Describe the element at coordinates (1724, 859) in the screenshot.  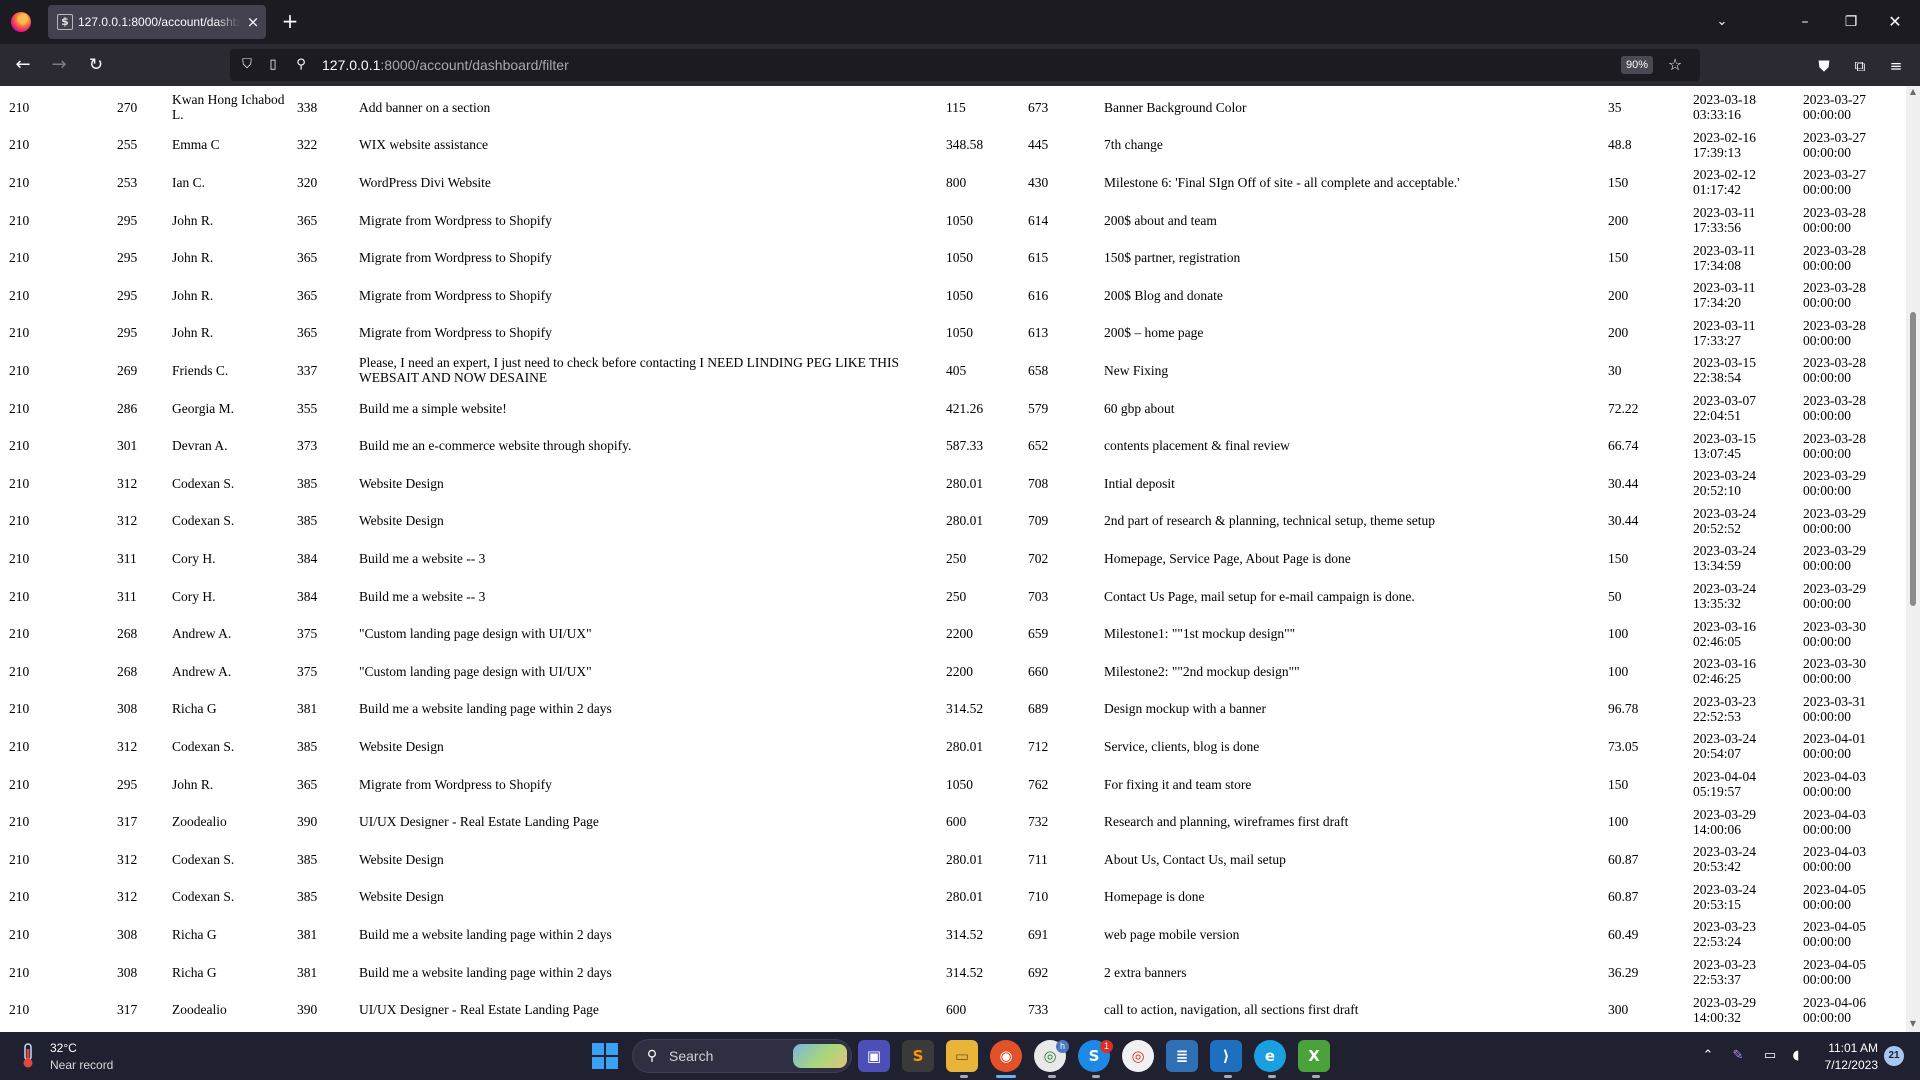
I see `table-cell: 2023-03-24 20:53:42` at that location.